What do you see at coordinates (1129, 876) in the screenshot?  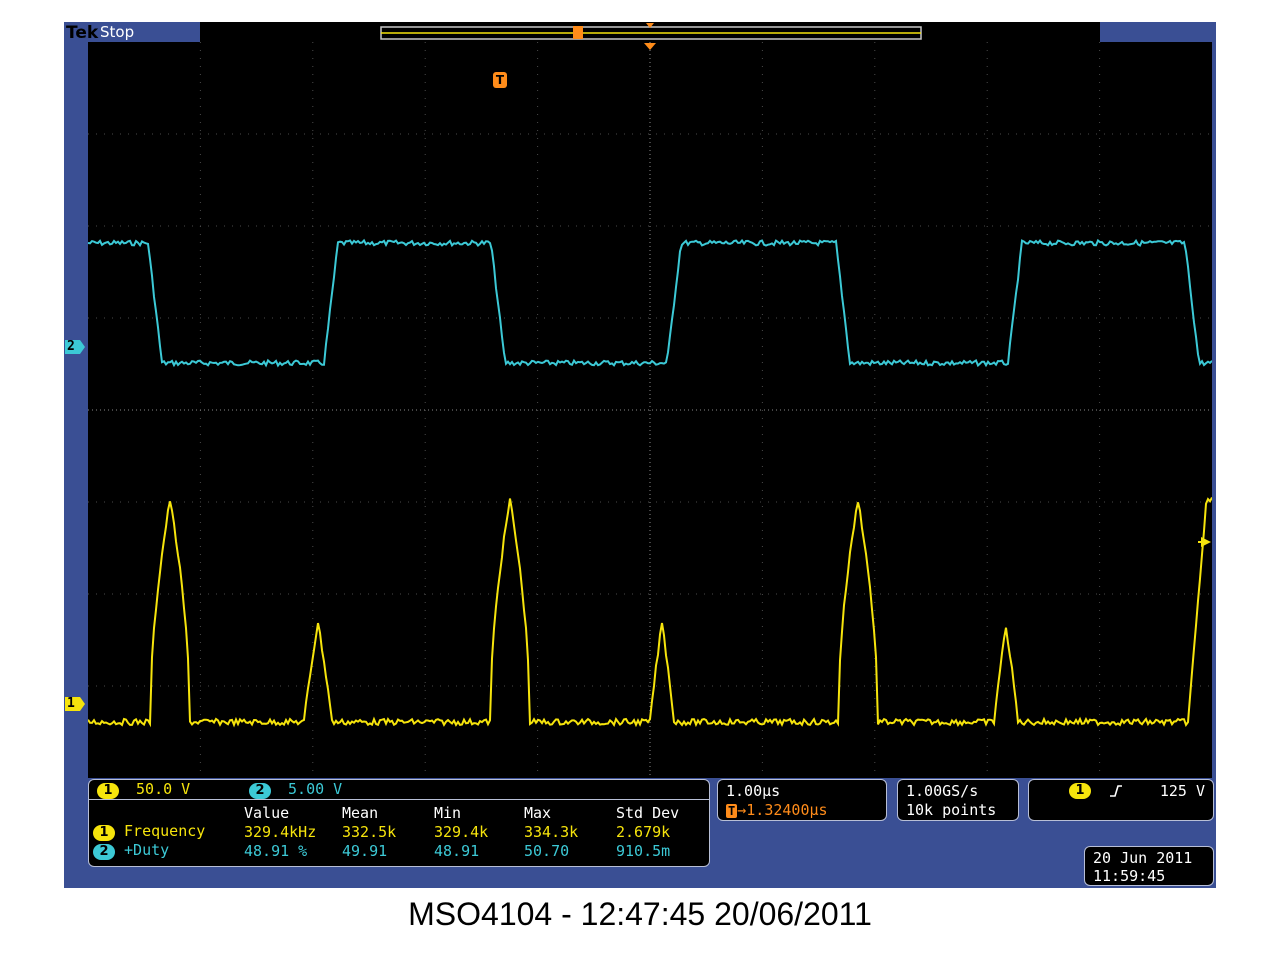 I see `time-text: 11:59:45` at bounding box center [1129, 876].